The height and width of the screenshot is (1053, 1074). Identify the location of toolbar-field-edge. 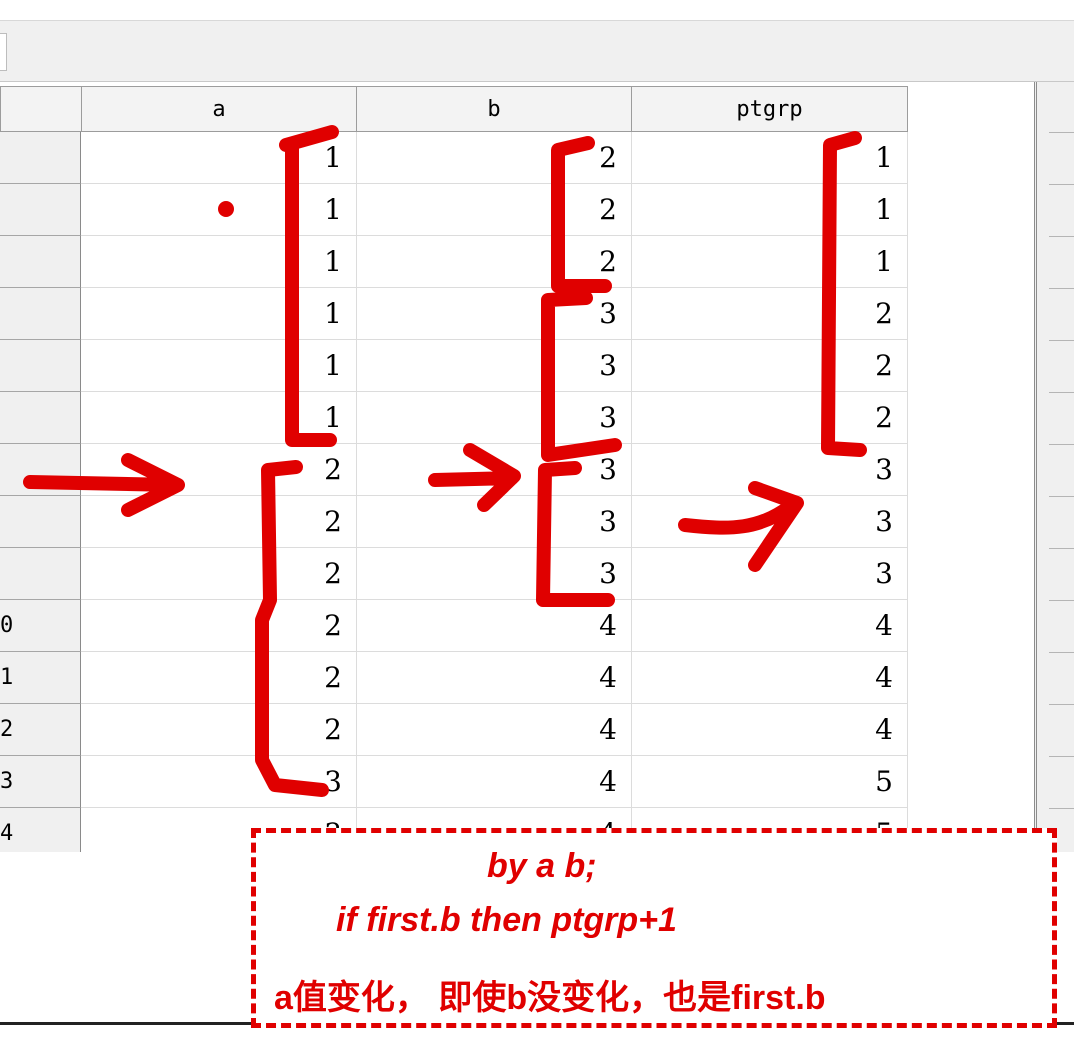
(3, 52).